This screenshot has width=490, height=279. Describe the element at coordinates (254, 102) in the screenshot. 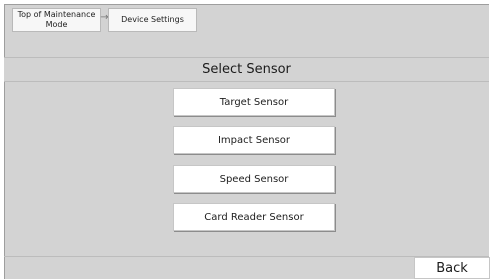

I see `target-sensor-button: Target Sensor` at that location.